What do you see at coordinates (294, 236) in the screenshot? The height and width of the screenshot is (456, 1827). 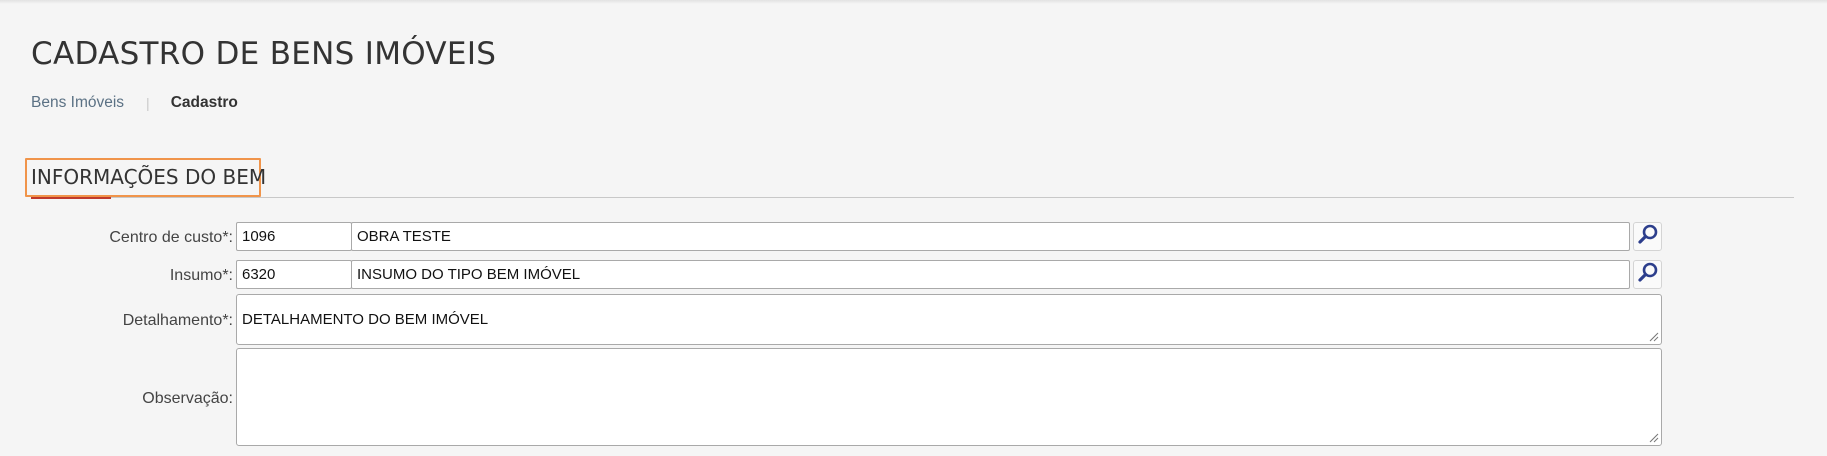 I see `centro-custo-code-input: 1096` at bounding box center [294, 236].